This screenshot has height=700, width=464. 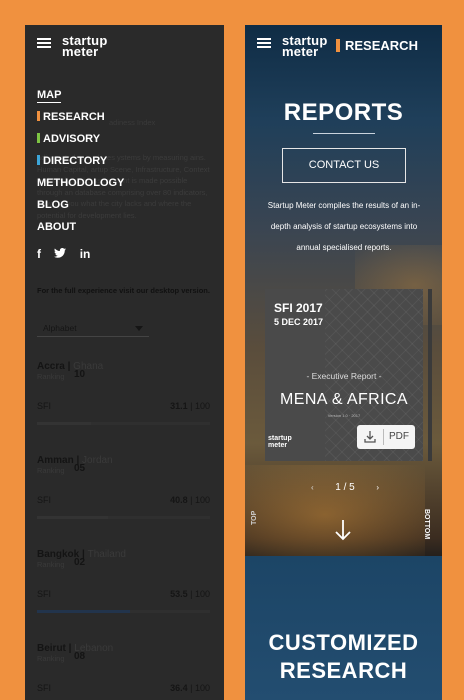 I want to click on menu-item-label: DIRECTORY, so click(x=75, y=161).